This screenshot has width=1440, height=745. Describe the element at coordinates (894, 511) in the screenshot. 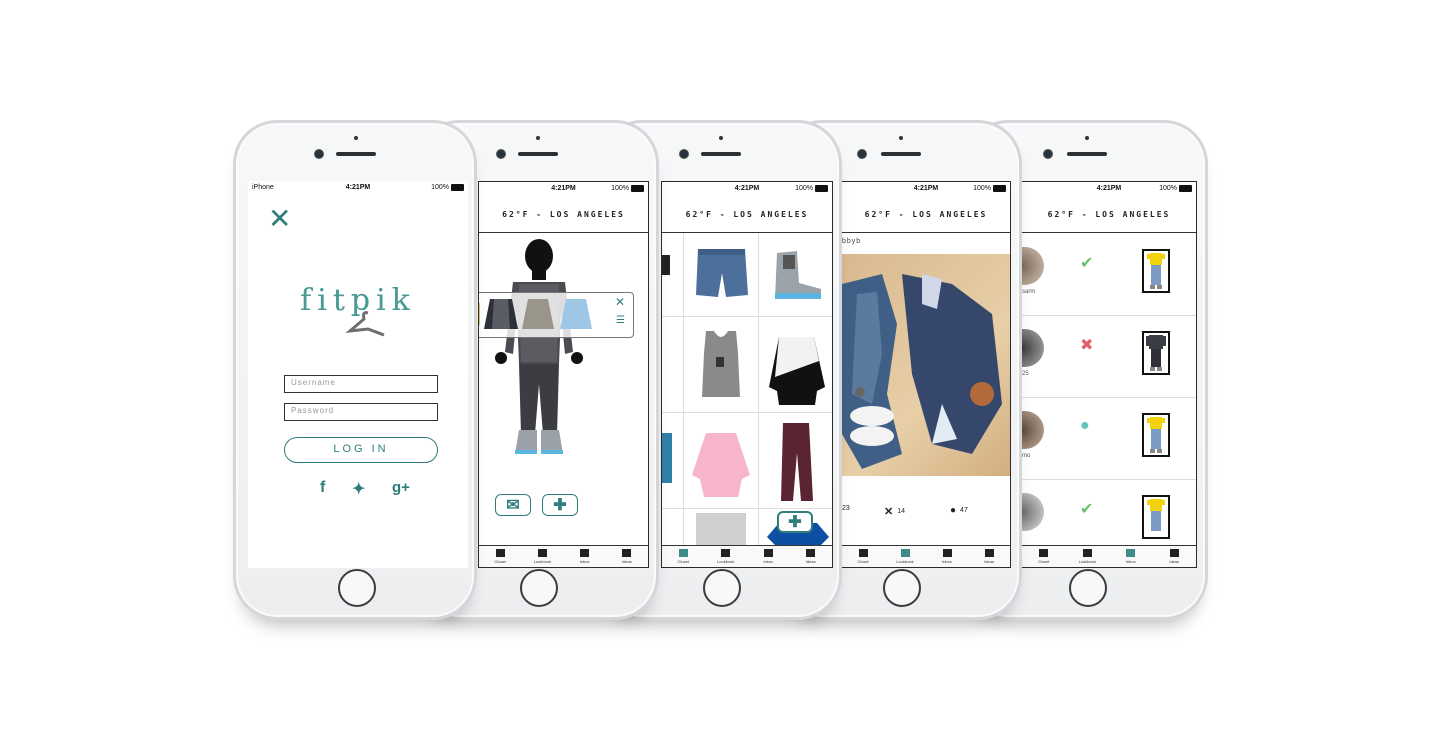

I see `dislike-count: ✕ 14` at that location.